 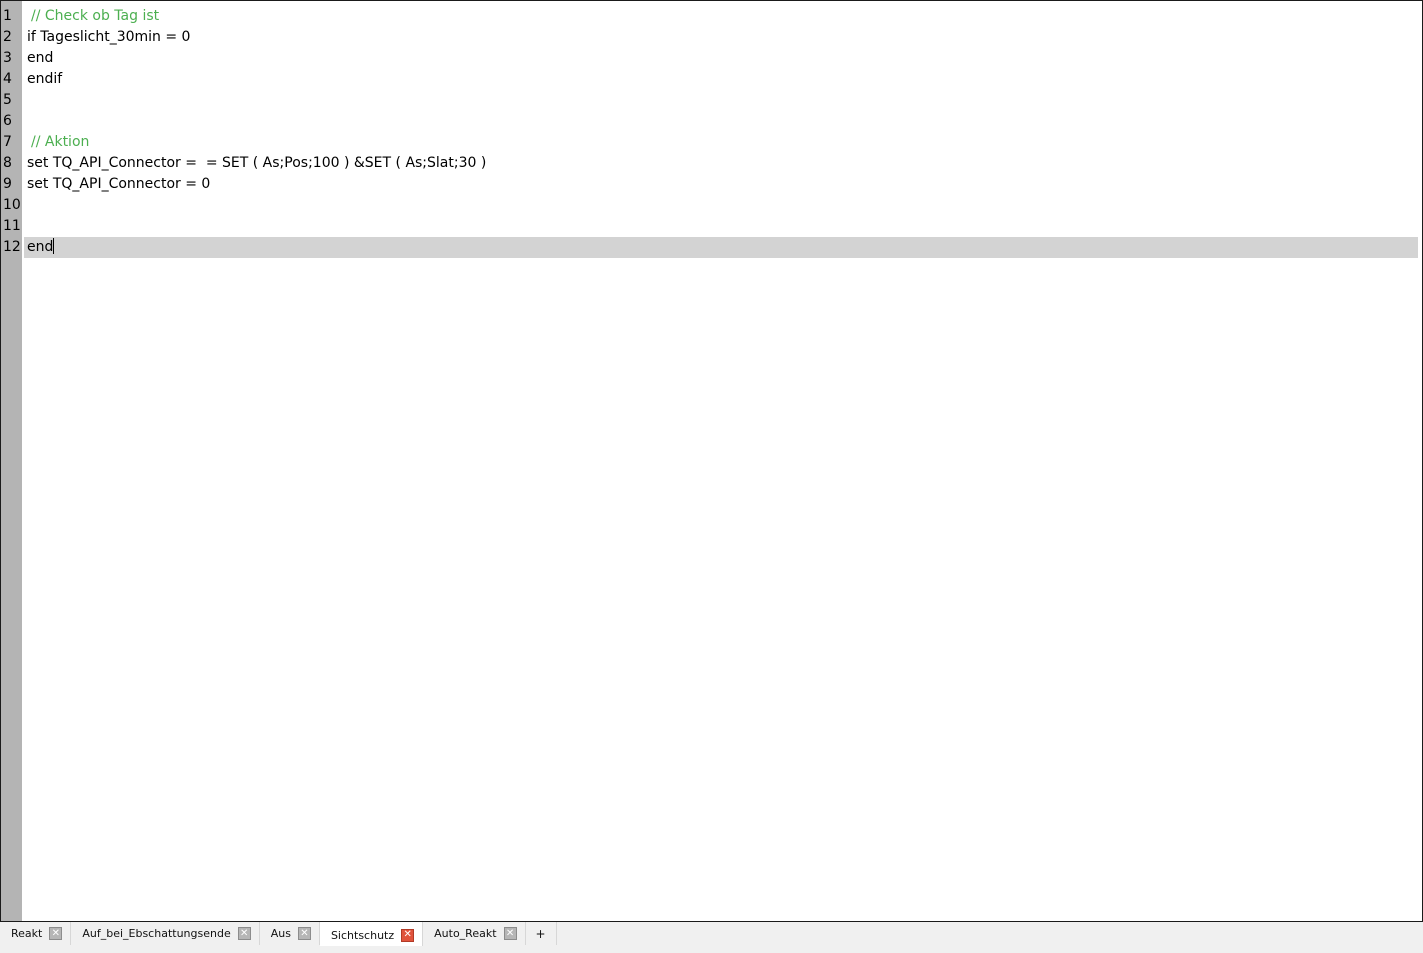 I want to click on line-number: 2, so click(x=7, y=37).